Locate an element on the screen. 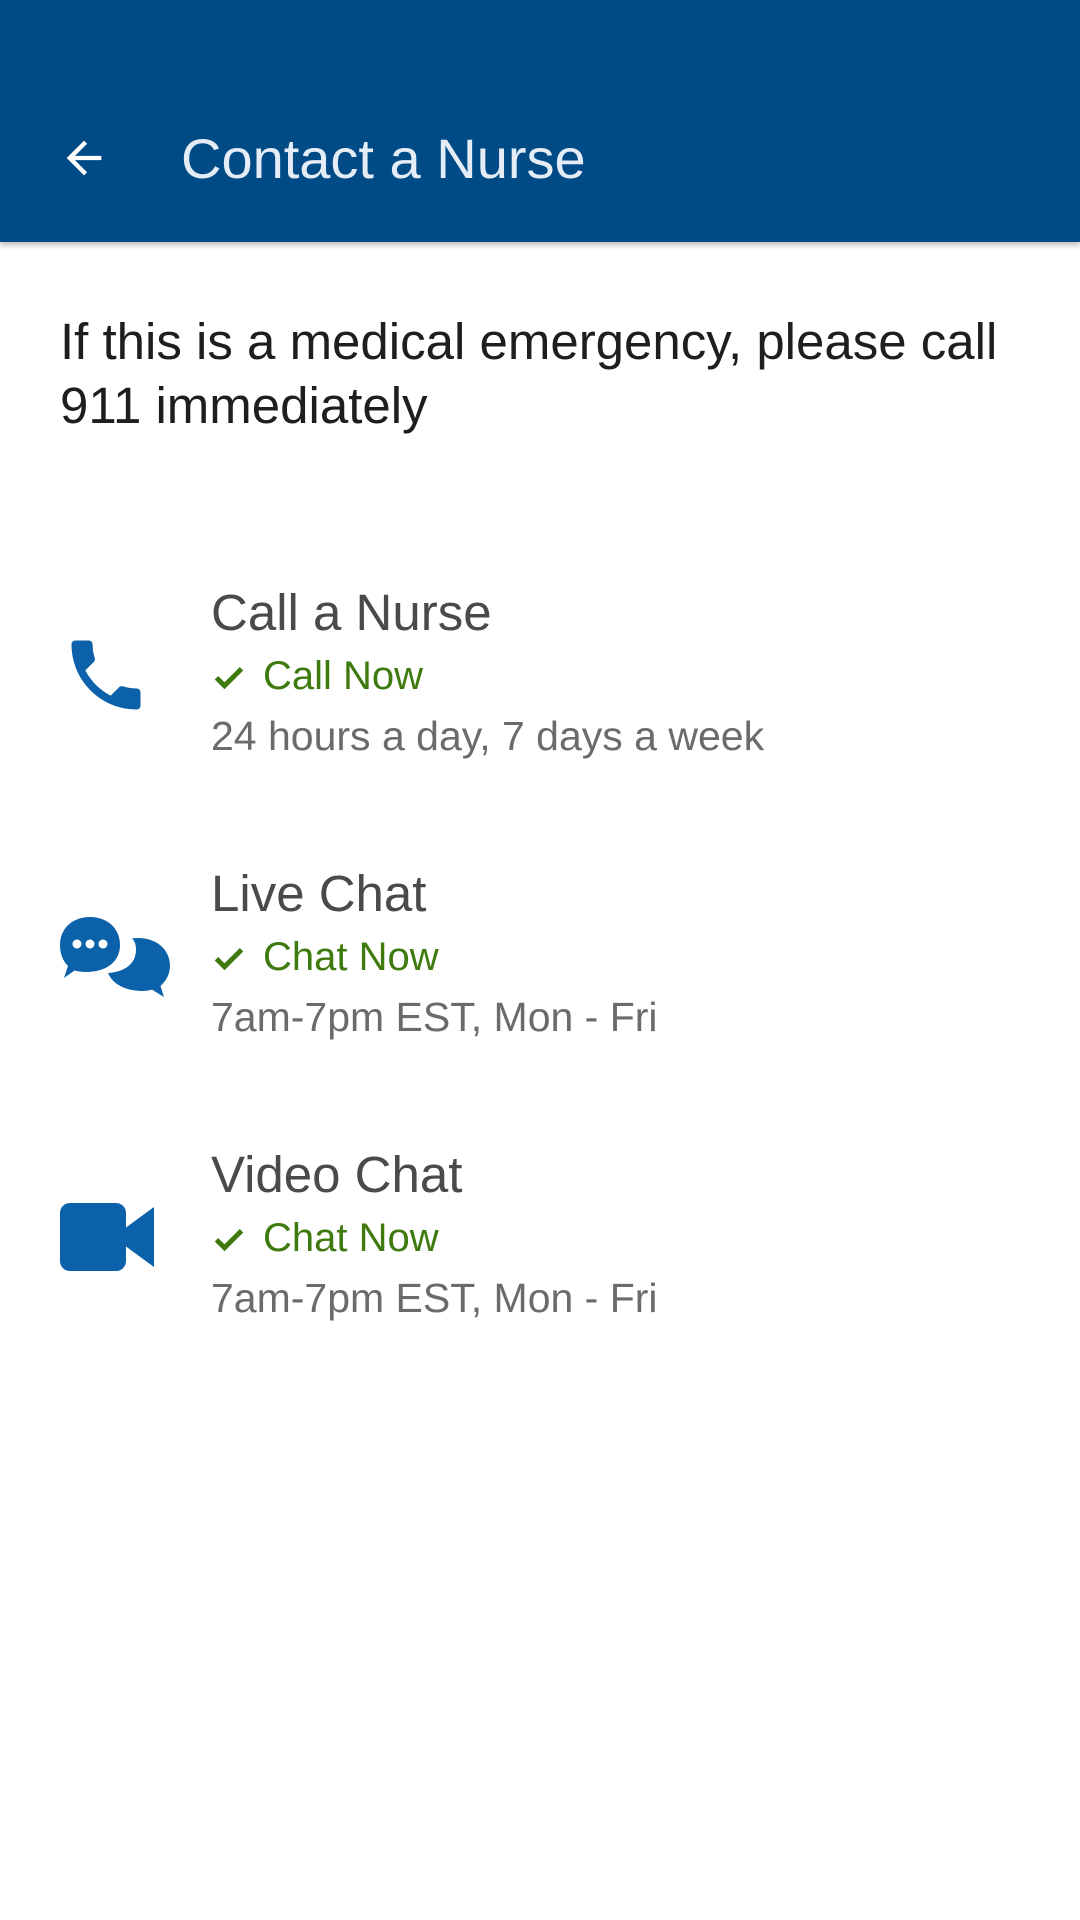  availability-hours: 24 hours a day, 7 days a week is located at coordinates (488, 736).